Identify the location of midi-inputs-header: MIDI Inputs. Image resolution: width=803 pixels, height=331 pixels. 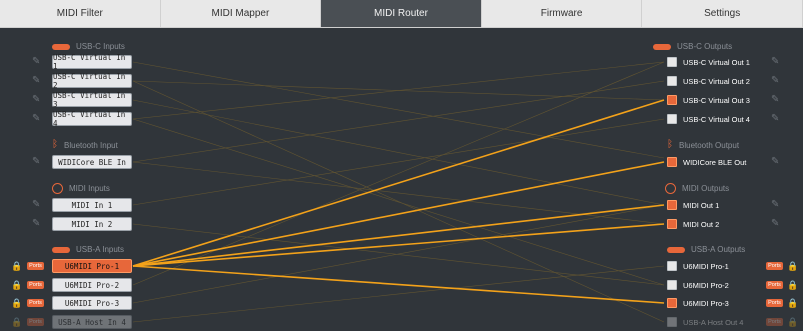
(81, 188).